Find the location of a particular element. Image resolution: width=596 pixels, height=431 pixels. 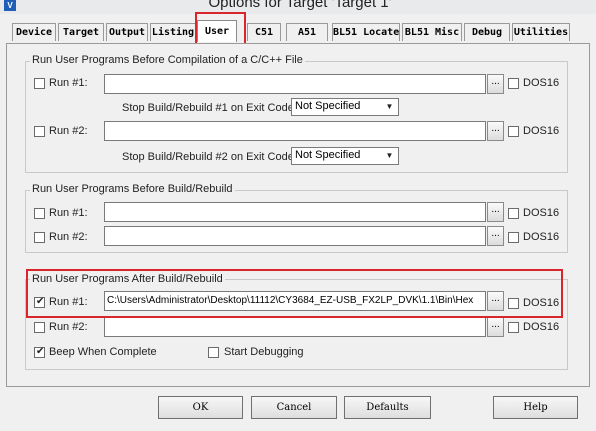

before-compile-run2-dos16-label: DOS16 is located at coordinates (541, 131).